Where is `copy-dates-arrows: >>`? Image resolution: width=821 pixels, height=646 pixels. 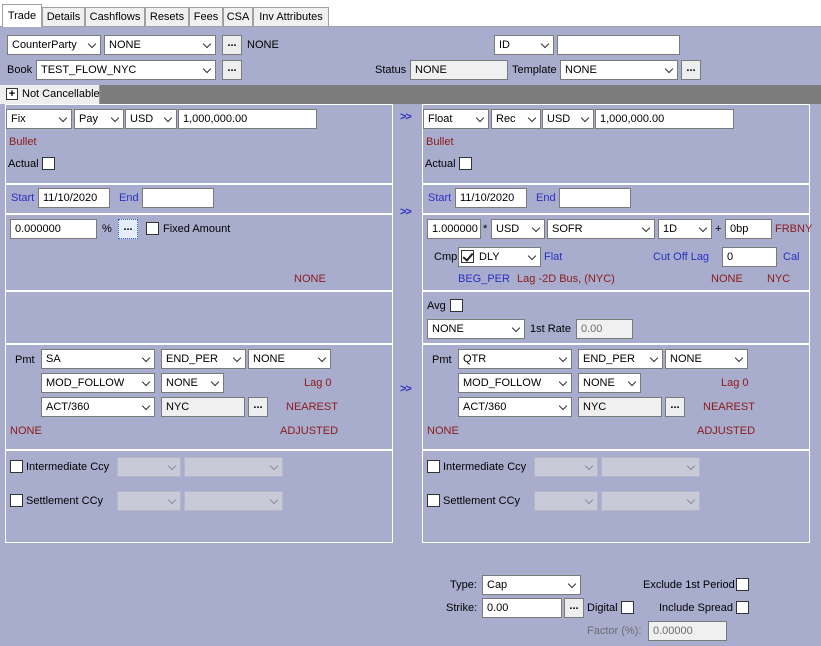
copy-dates-arrows: >> is located at coordinates (406, 212).